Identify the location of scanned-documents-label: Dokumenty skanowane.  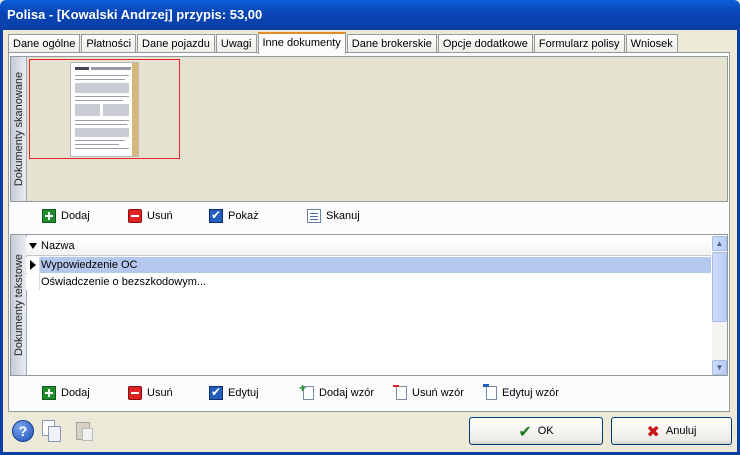
(19, 129).